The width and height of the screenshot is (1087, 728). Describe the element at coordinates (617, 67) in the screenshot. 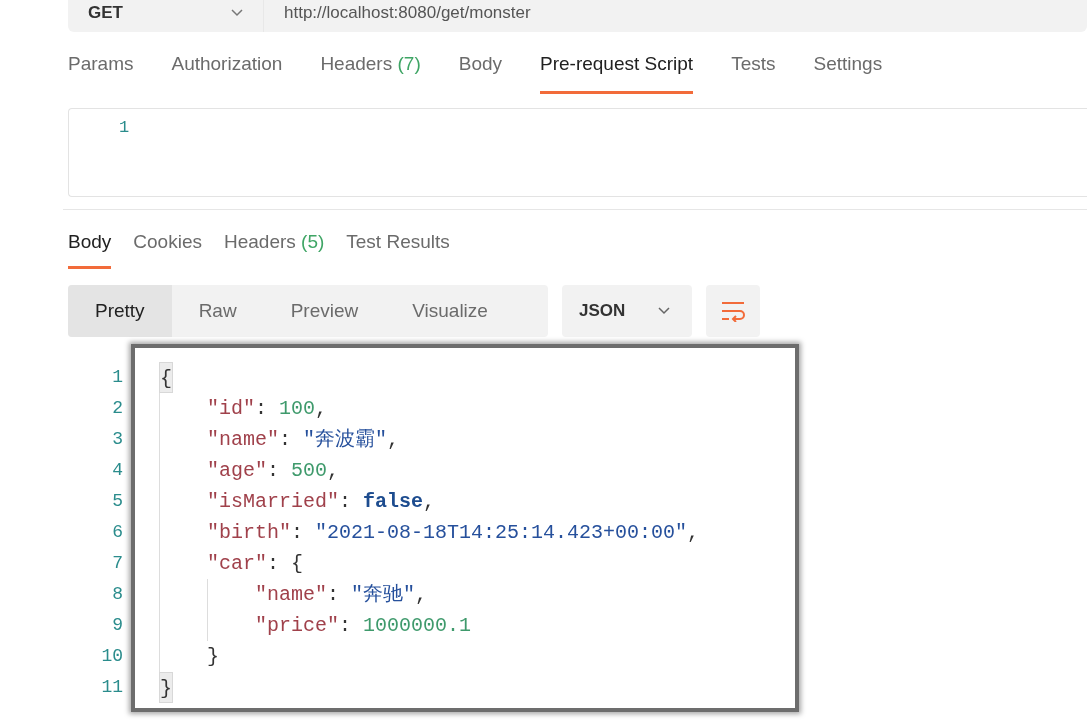

I see `tab: Pre-request Script` at that location.